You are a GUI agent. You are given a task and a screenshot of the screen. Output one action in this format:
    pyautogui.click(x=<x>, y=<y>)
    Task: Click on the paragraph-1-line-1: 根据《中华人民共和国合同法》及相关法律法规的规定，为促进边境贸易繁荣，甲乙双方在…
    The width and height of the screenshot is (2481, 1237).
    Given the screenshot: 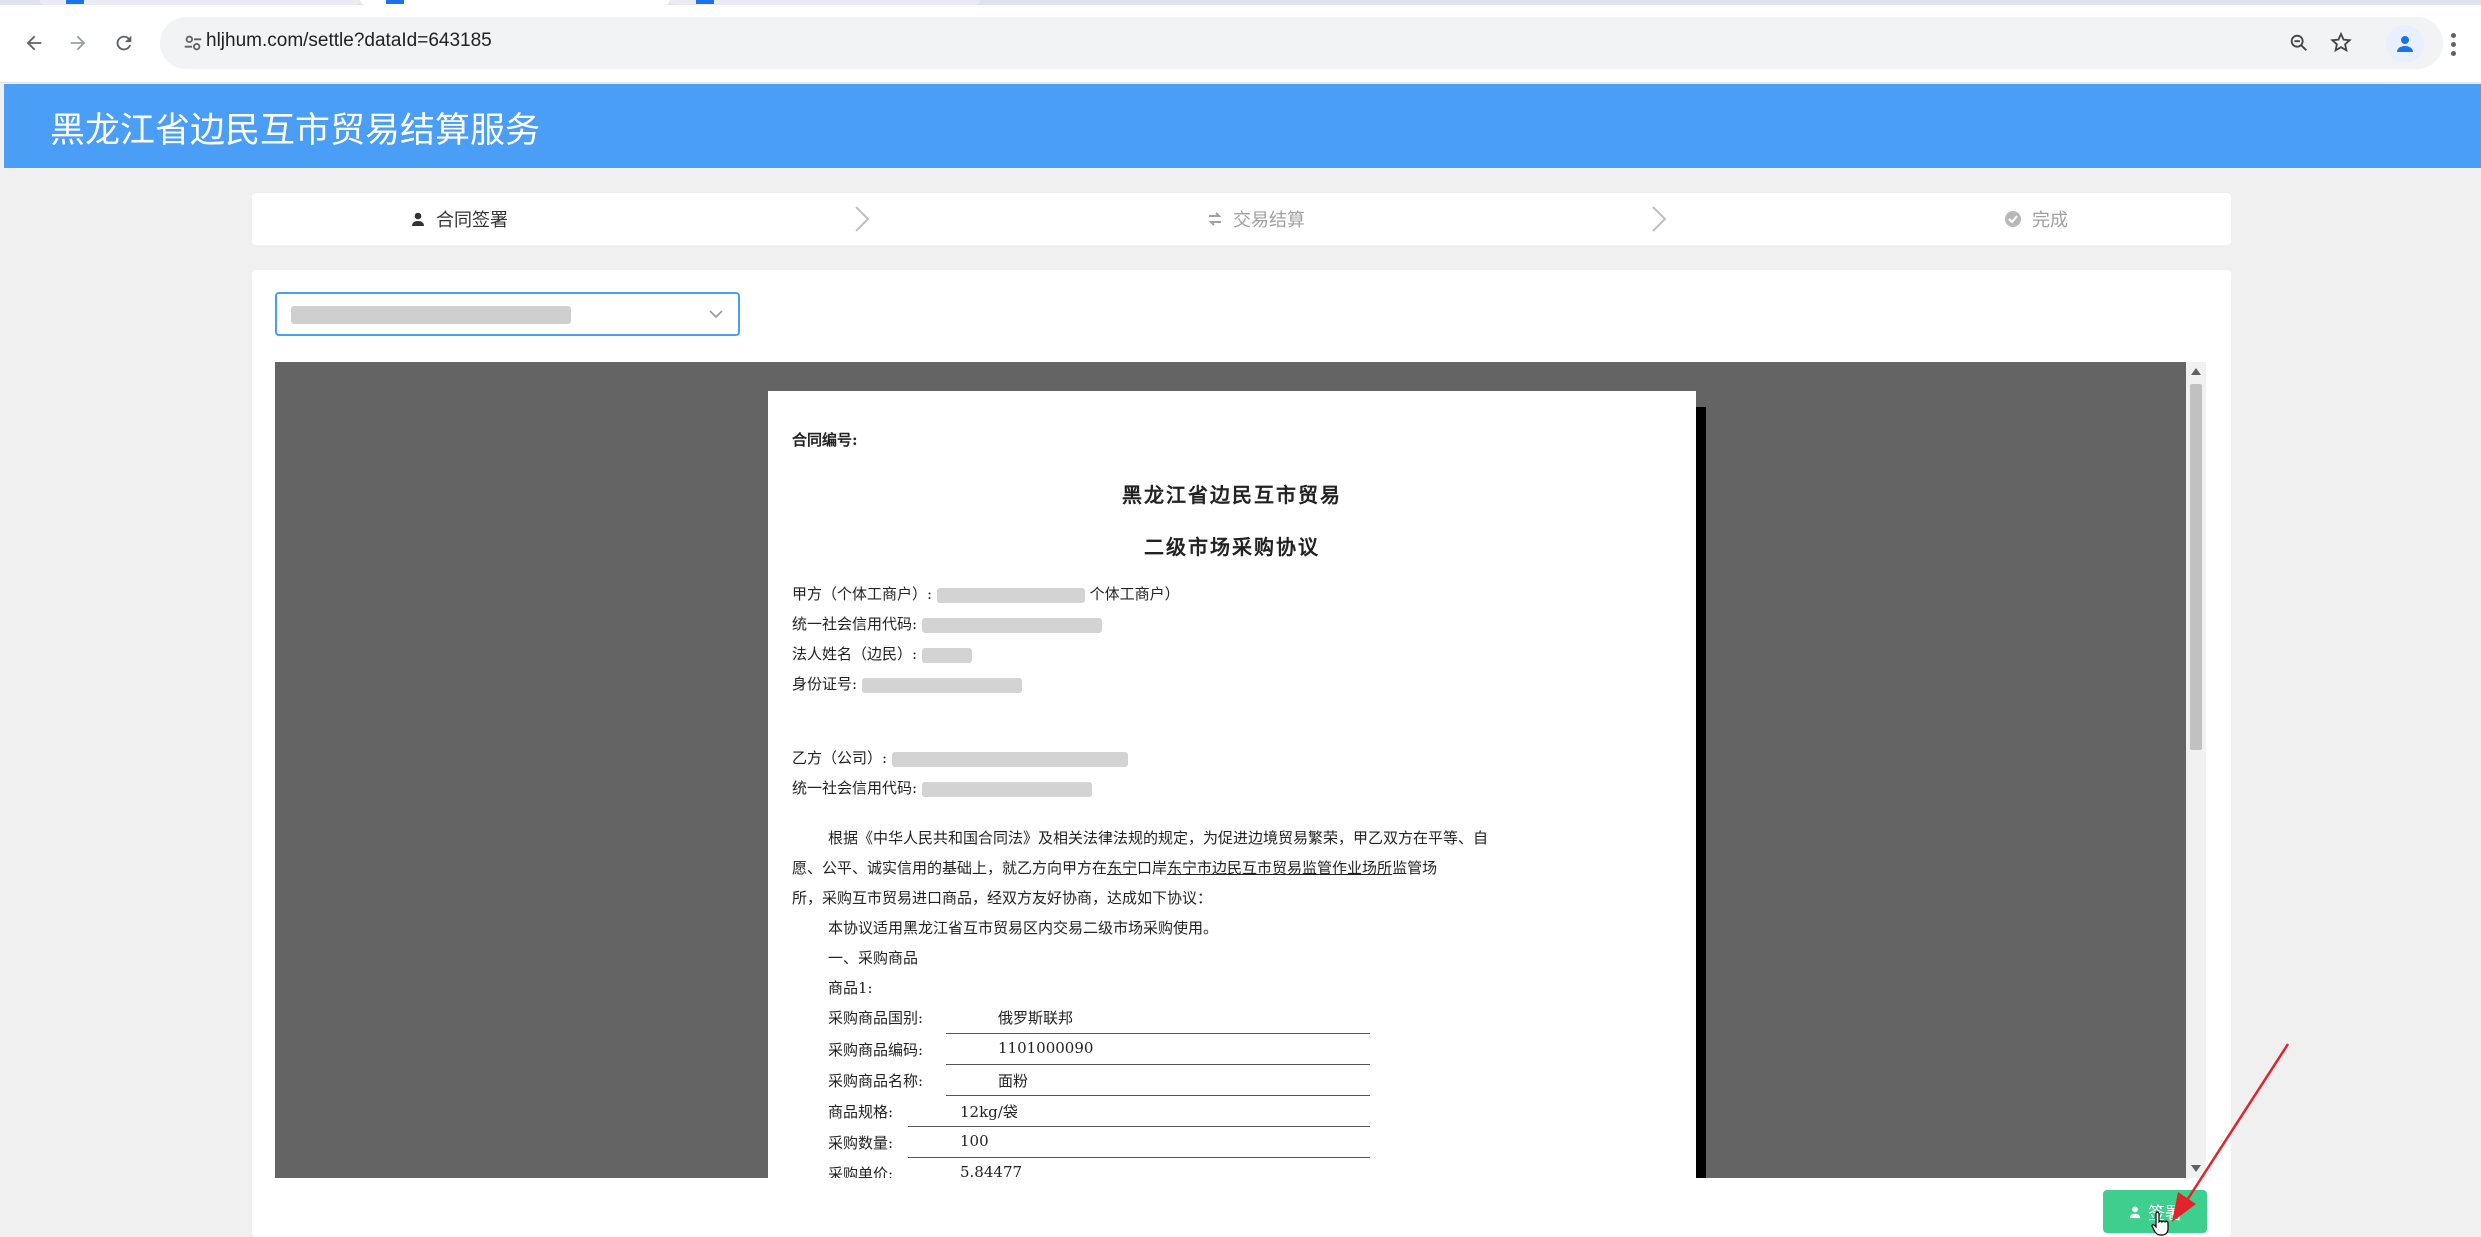 What is the action you would take?
    pyautogui.click(x=1158, y=838)
    